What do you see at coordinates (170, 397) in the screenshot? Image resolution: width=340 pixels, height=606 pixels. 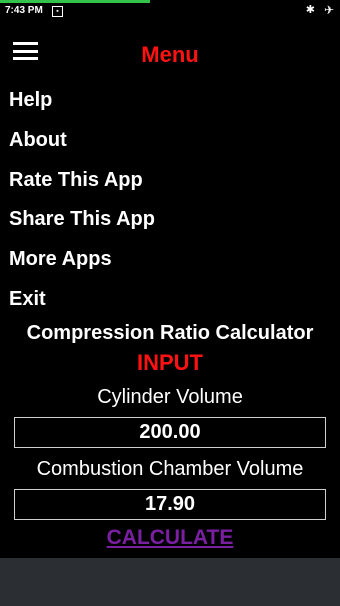 I see `cylinder-volume-label: Cylinder Volume` at bounding box center [170, 397].